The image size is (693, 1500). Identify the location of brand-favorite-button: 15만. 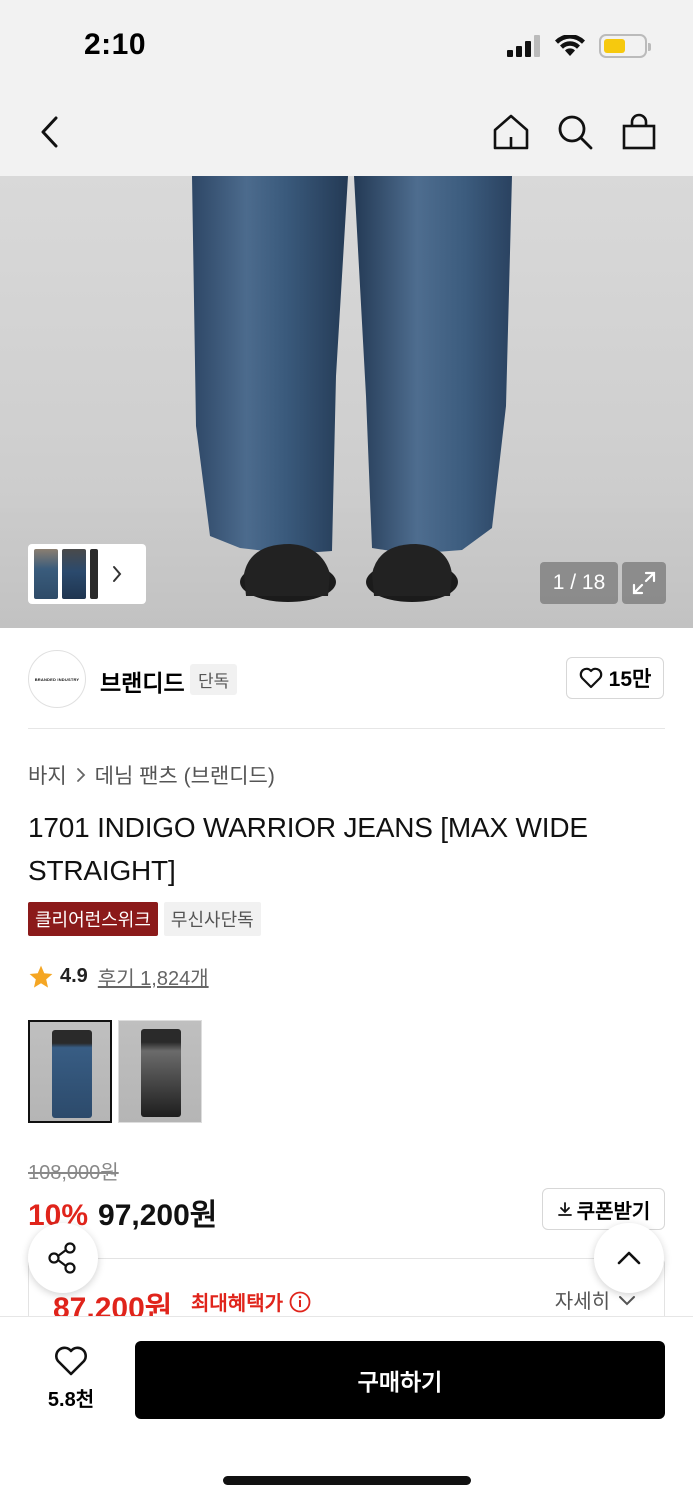
(615, 678).